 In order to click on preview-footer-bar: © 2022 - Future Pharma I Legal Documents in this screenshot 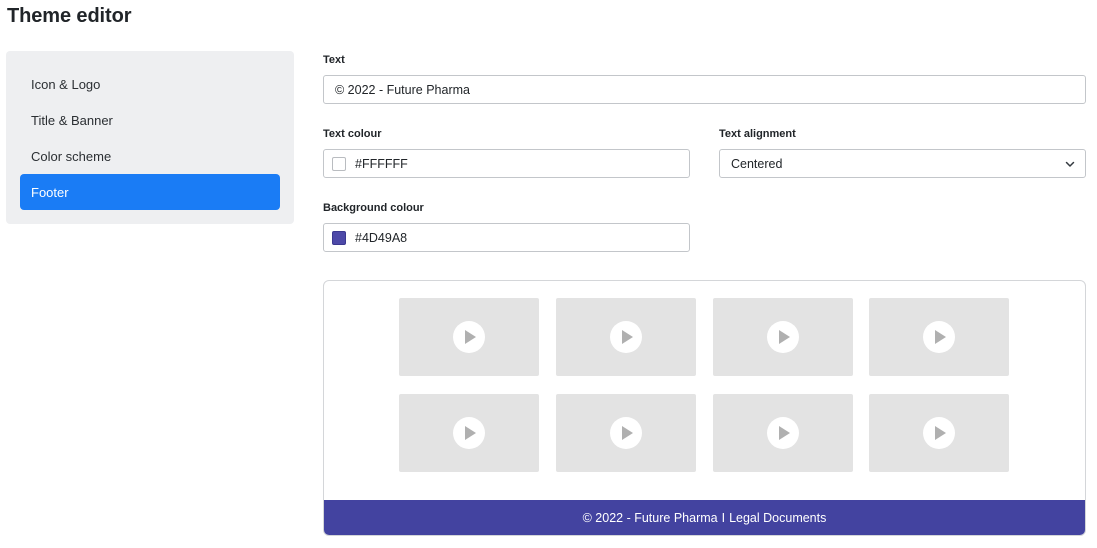, I will do `click(704, 517)`.